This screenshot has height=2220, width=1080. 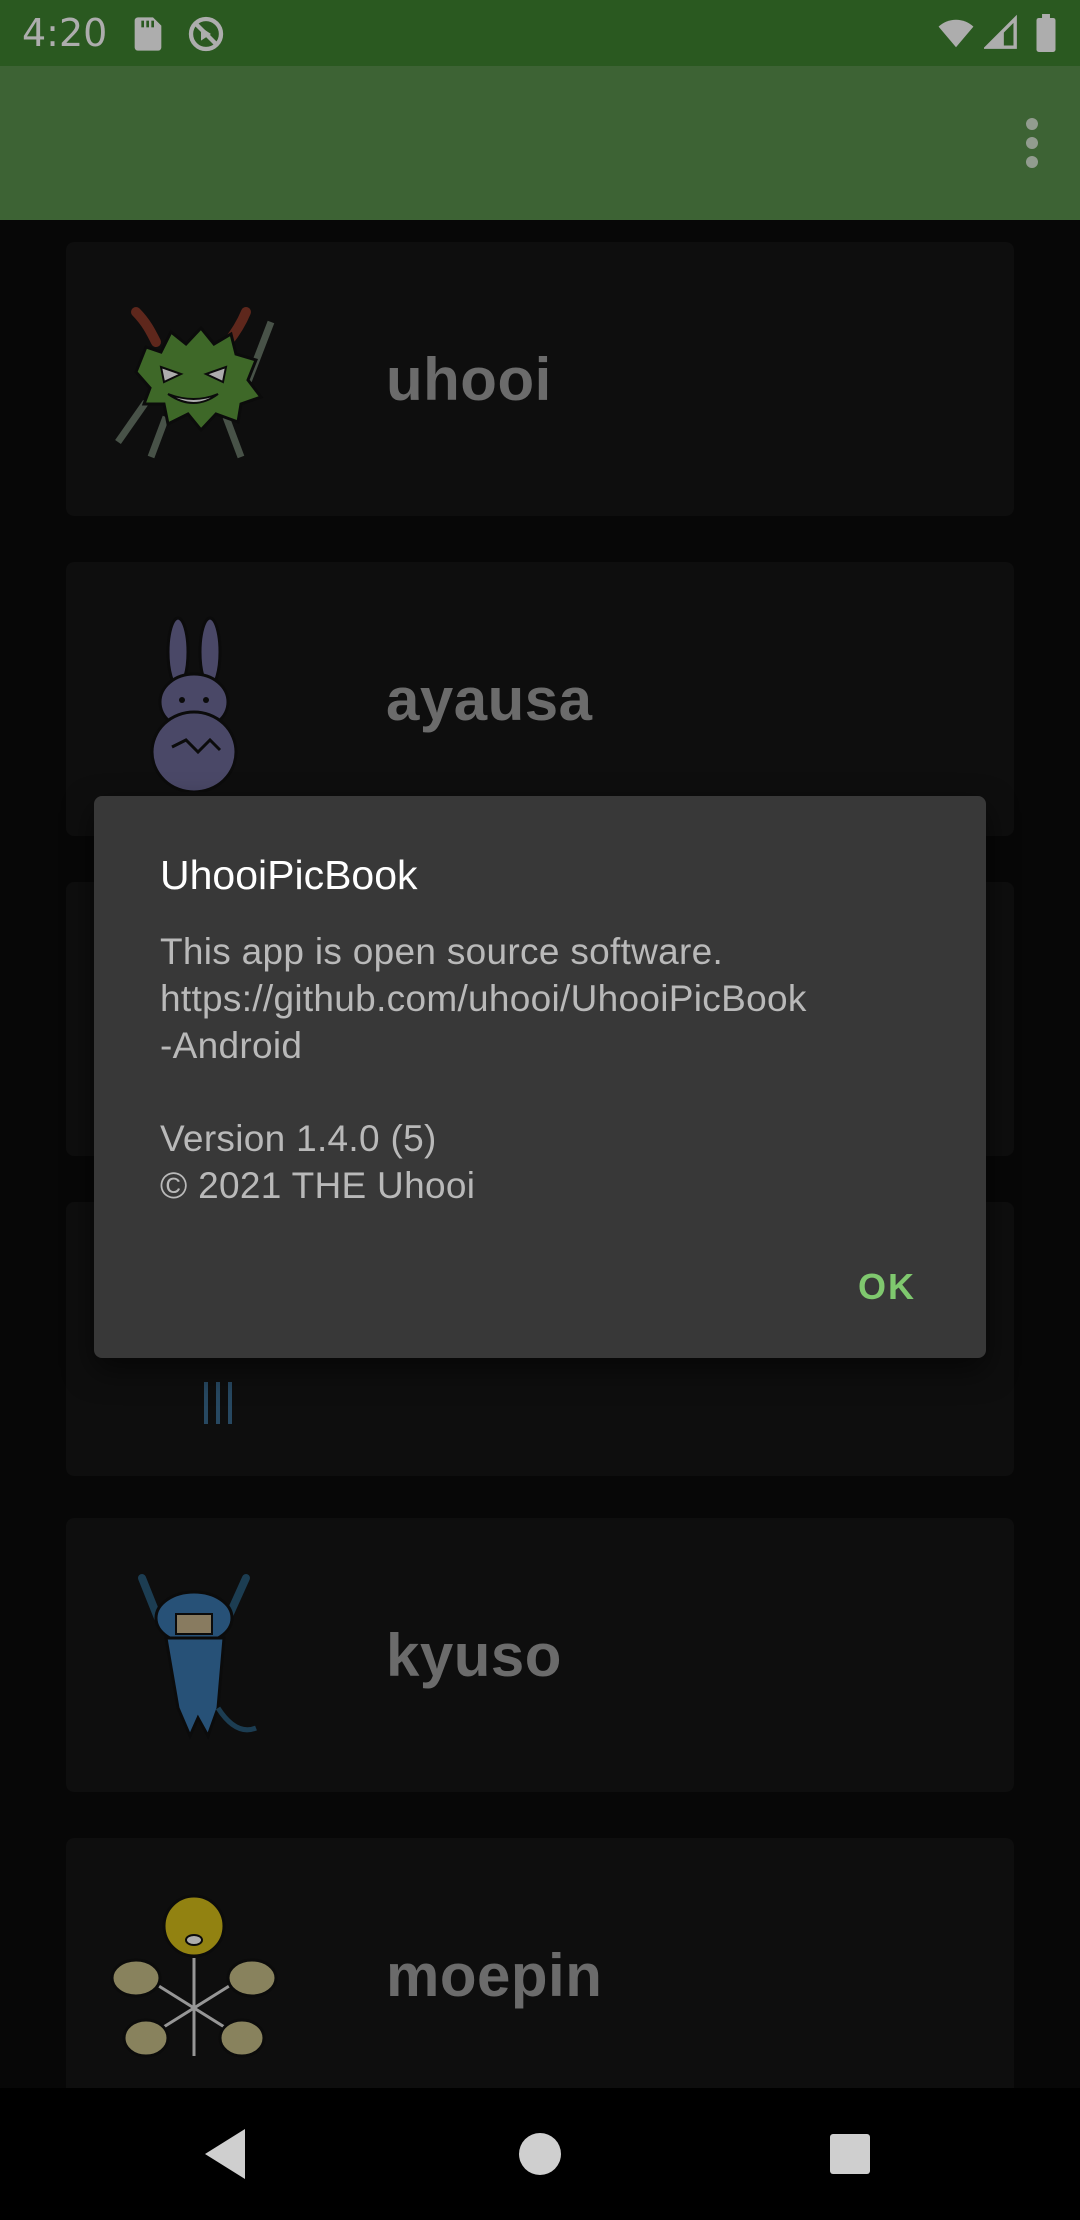 What do you see at coordinates (550, 998) in the screenshot?
I see `dialog-body-line: https://github.com/uhooi/UhooiPicBook` at bounding box center [550, 998].